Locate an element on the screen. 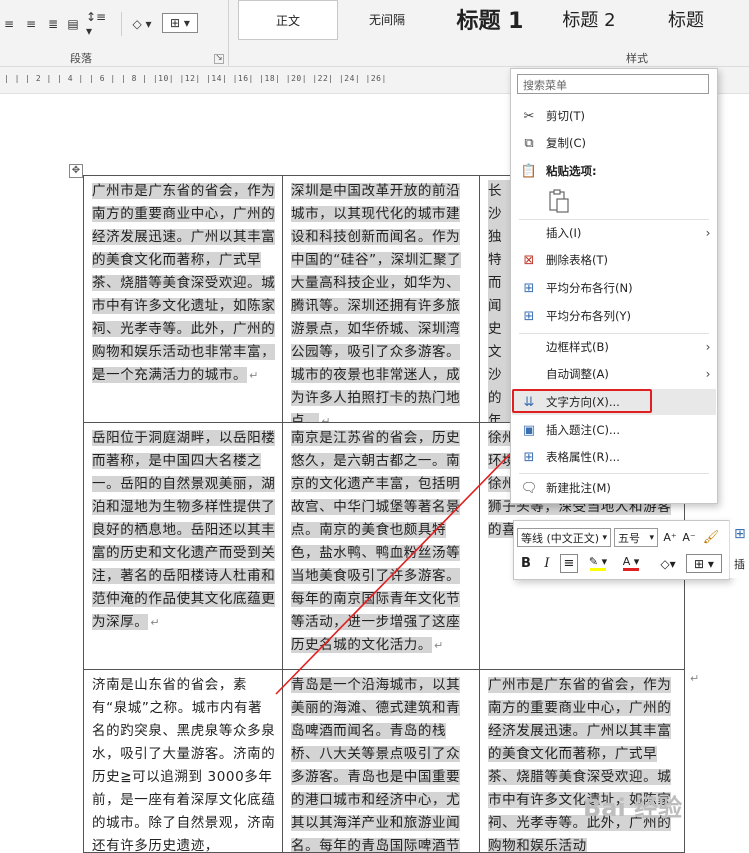 The image size is (749, 853). grow-font-label: A⁺ is located at coordinates (670, 537).